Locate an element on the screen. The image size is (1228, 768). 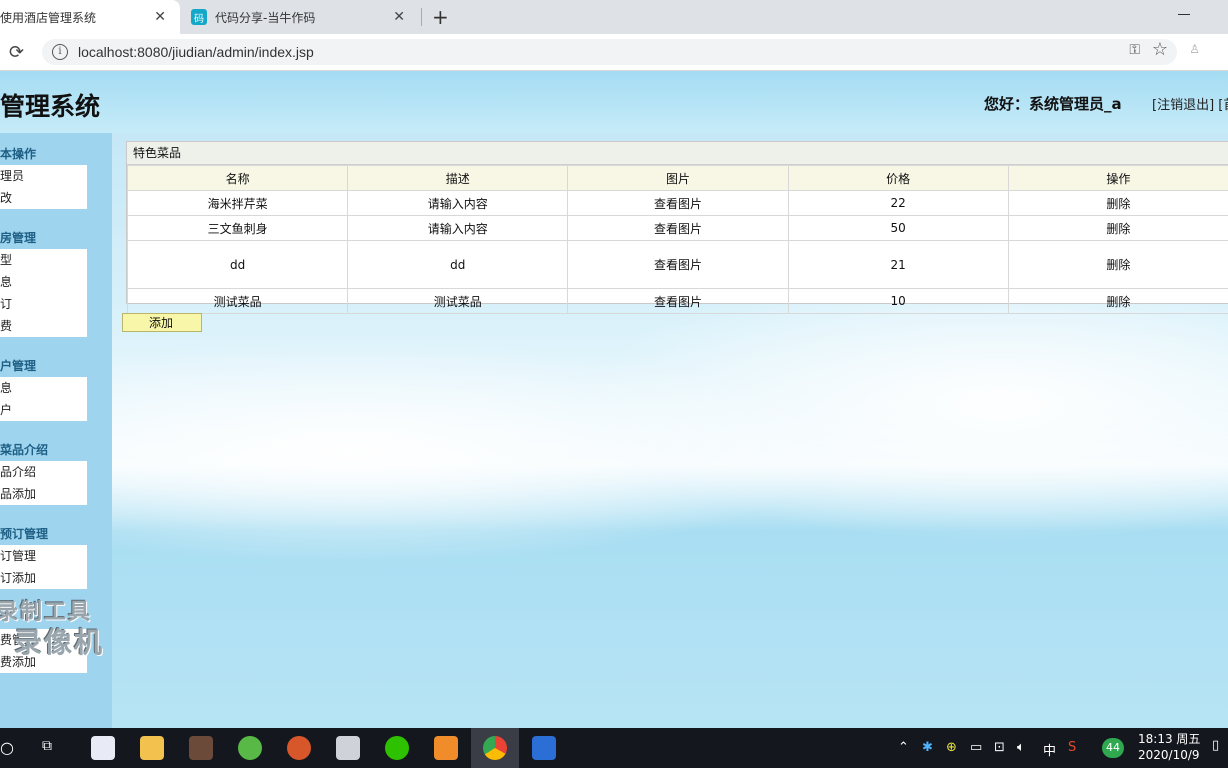
sidebar-section: 息 户 is located at coordinates (43, 399).